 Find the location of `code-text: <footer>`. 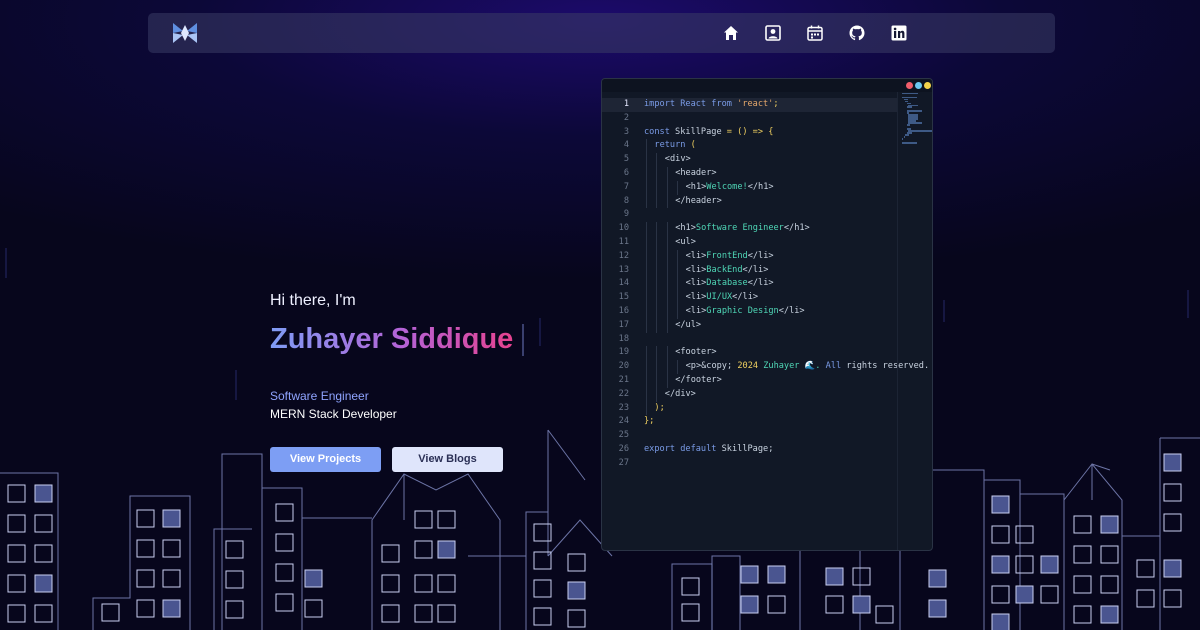

code-text: <footer> is located at coordinates (696, 352).